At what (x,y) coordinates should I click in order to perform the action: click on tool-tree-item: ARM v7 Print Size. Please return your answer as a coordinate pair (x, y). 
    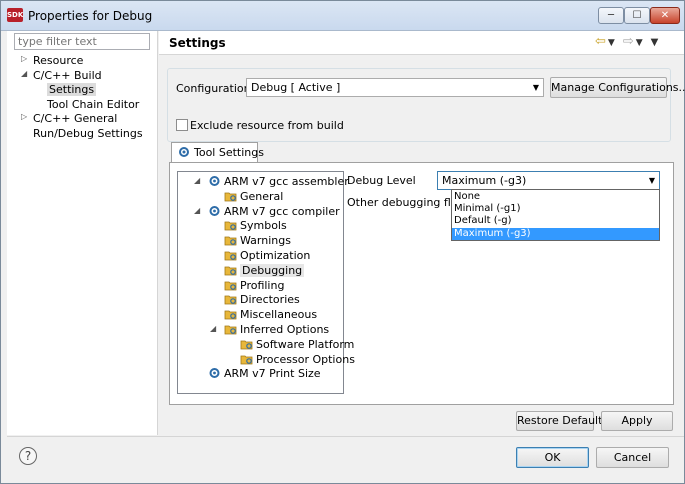
    Looking at the image, I should click on (264, 373).